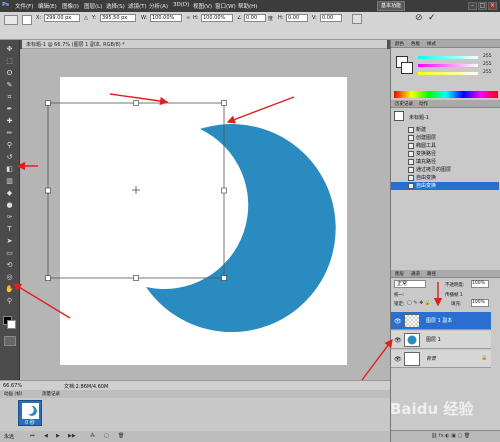 The height and width of the screenshot is (442, 500). I want to click on tab-animation: 动画 (帧), so click(13, 394).